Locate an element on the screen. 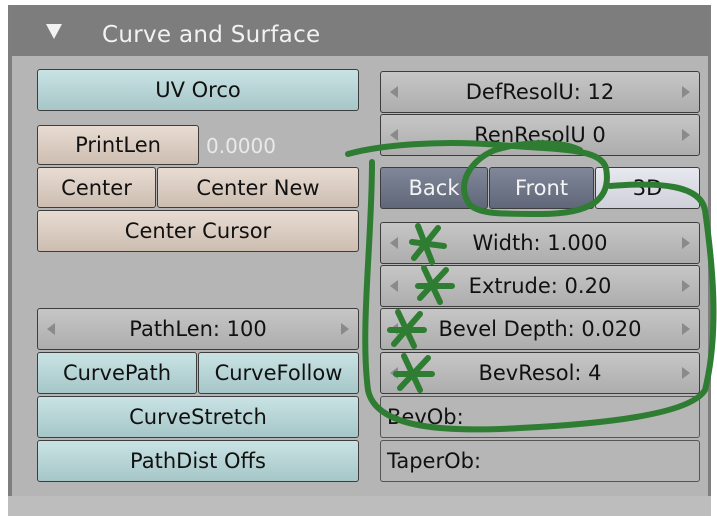 This screenshot has width=717, height=516. bevresol-label: BevResol: 4 is located at coordinates (540, 373).